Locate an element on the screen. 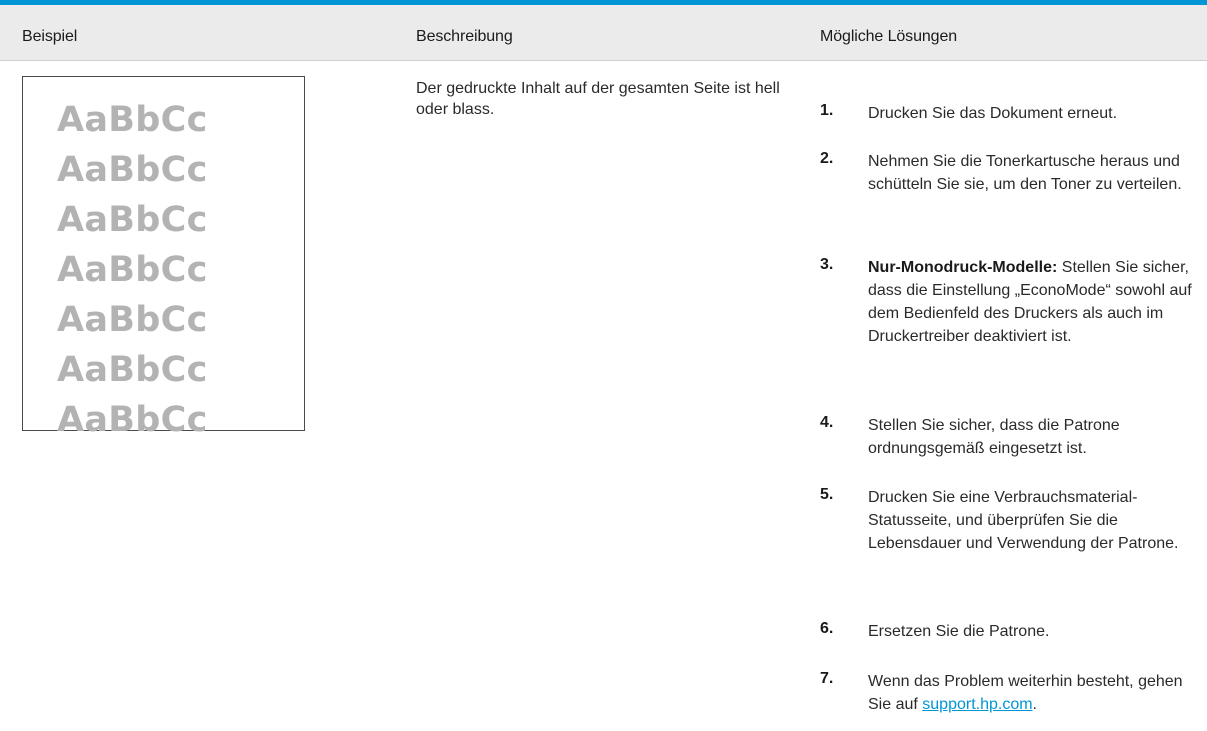  step-text: Drucken Sie das Dokument erneut. is located at coordinates (993, 113).